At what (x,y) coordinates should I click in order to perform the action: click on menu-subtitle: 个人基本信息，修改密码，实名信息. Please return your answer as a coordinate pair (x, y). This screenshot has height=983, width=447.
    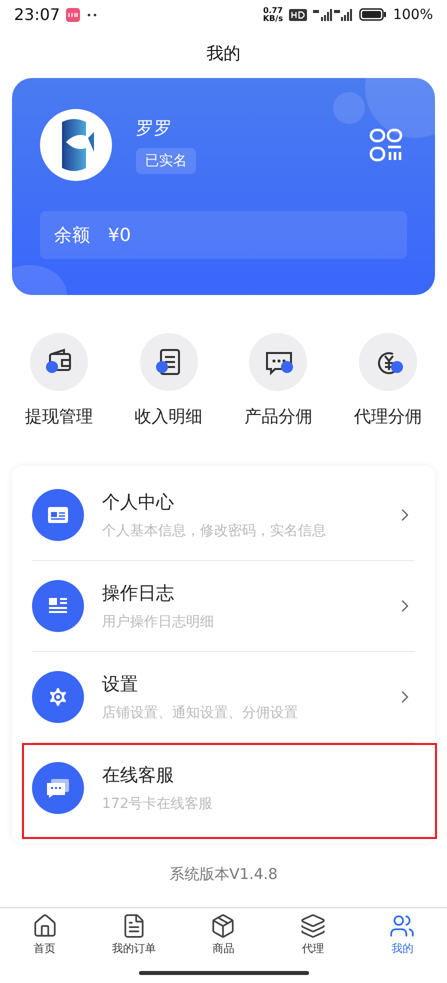
    Looking at the image, I should click on (214, 531).